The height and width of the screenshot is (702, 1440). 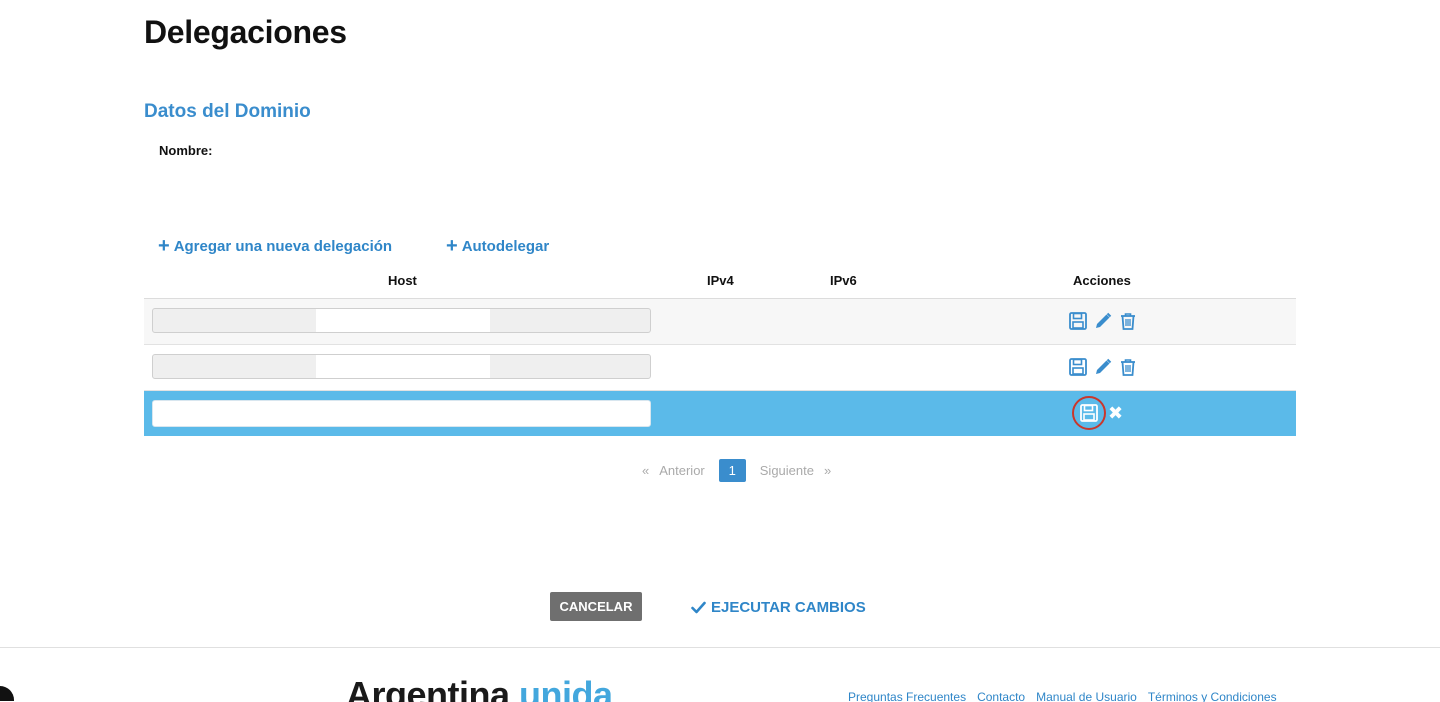 I want to click on table-row-editing: ✖, so click(x=720, y=413).